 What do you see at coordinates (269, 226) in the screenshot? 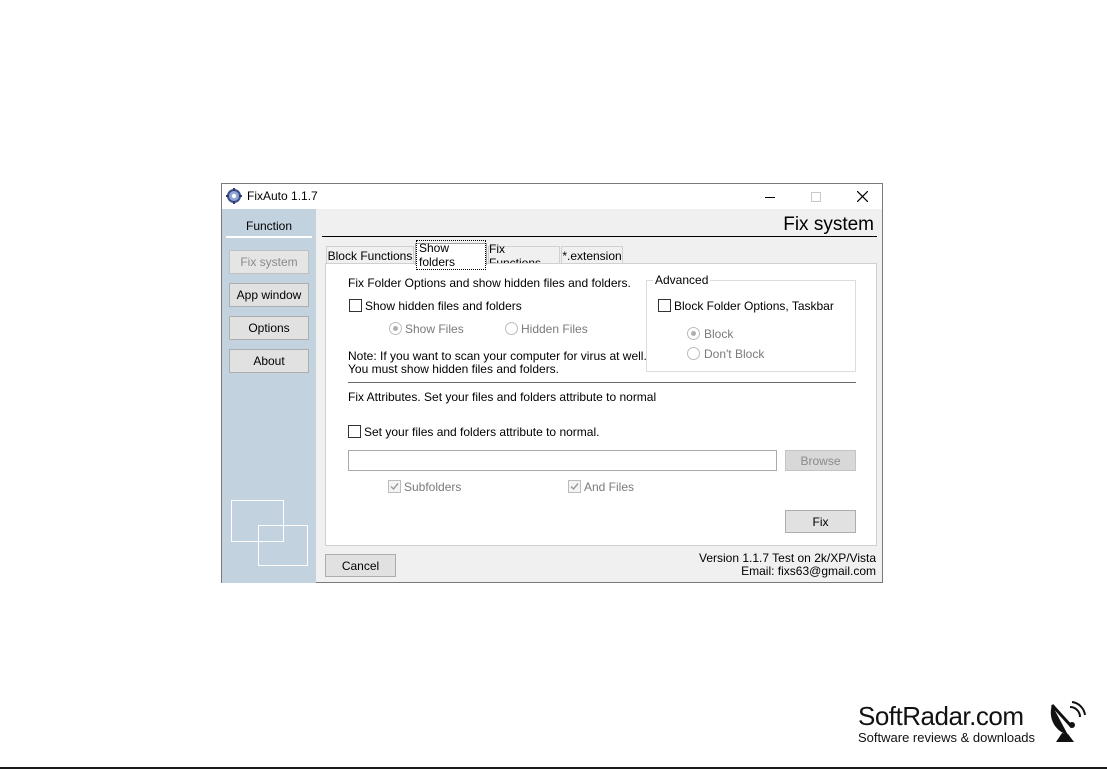
I see `sidebar-header: Function` at bounding box center [269, 226].